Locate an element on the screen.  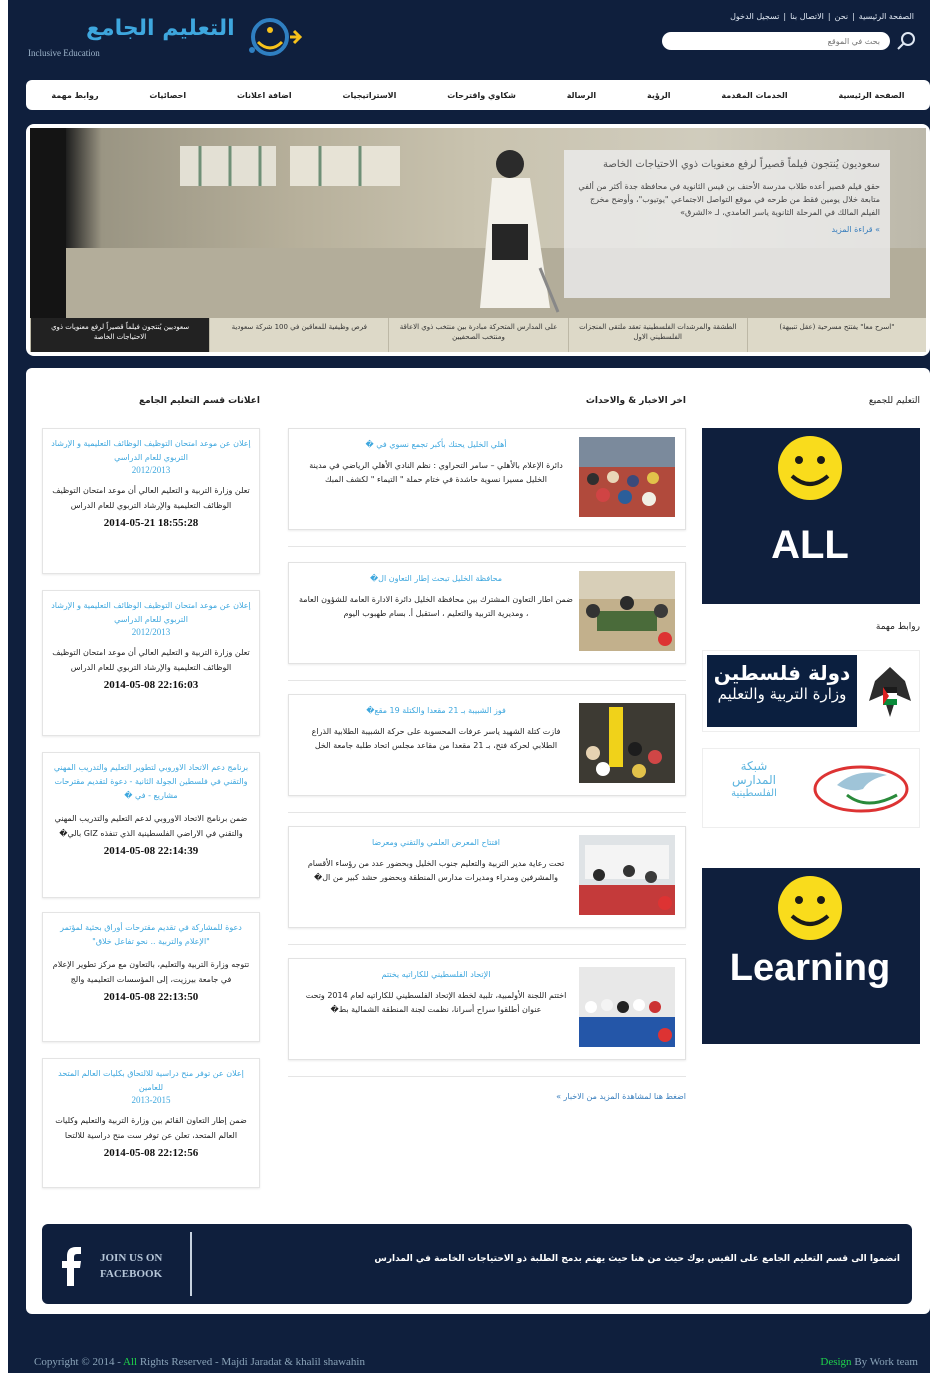
ministry-line1: دولة فلسطين is located at coordinates (782, 673).